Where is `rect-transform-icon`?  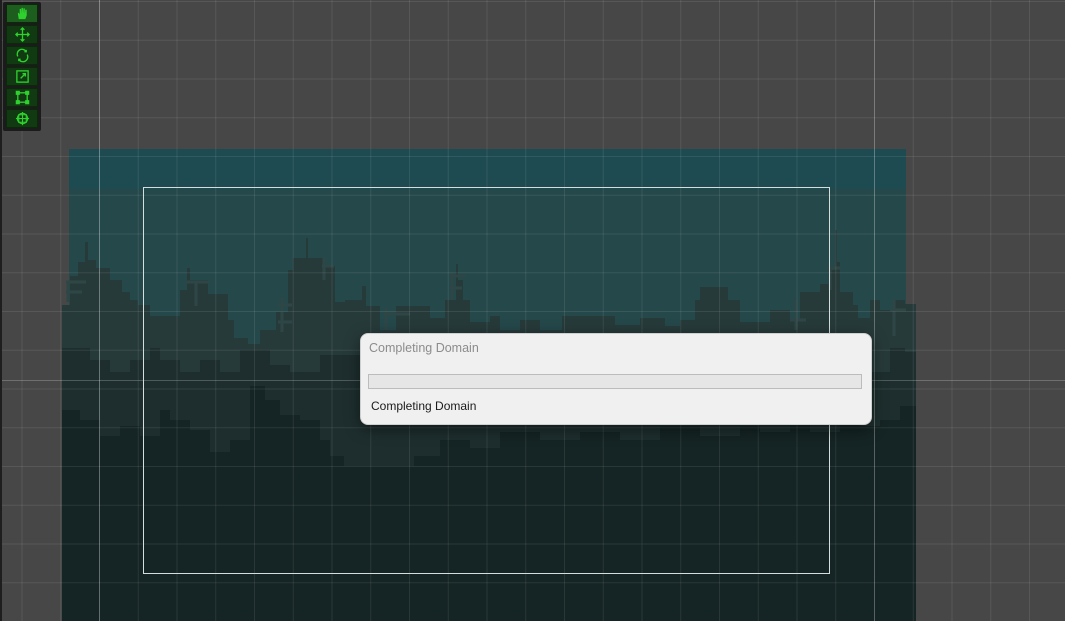 rect-transform-icon is located at coordinates (22, 97).